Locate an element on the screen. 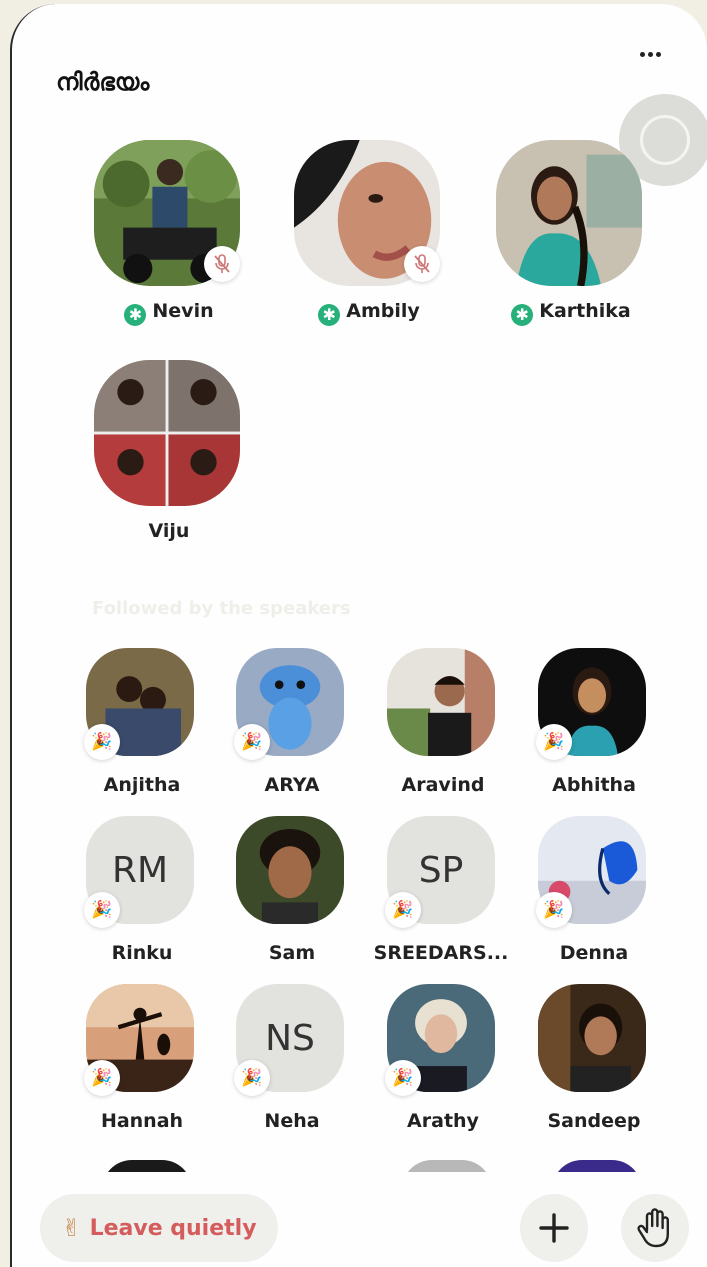  listener-name: Hannah is located at coordinates (142, 1121).